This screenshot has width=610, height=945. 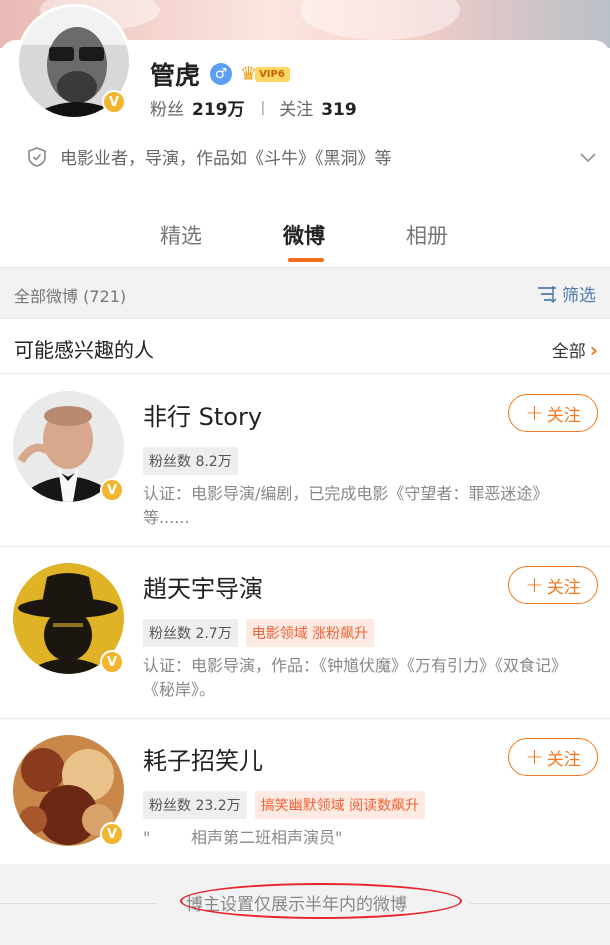 I want to click on profile-bio: 电影业者，导演，作品如《斗牛》《黑洞》等, so click(x=312, y=156).